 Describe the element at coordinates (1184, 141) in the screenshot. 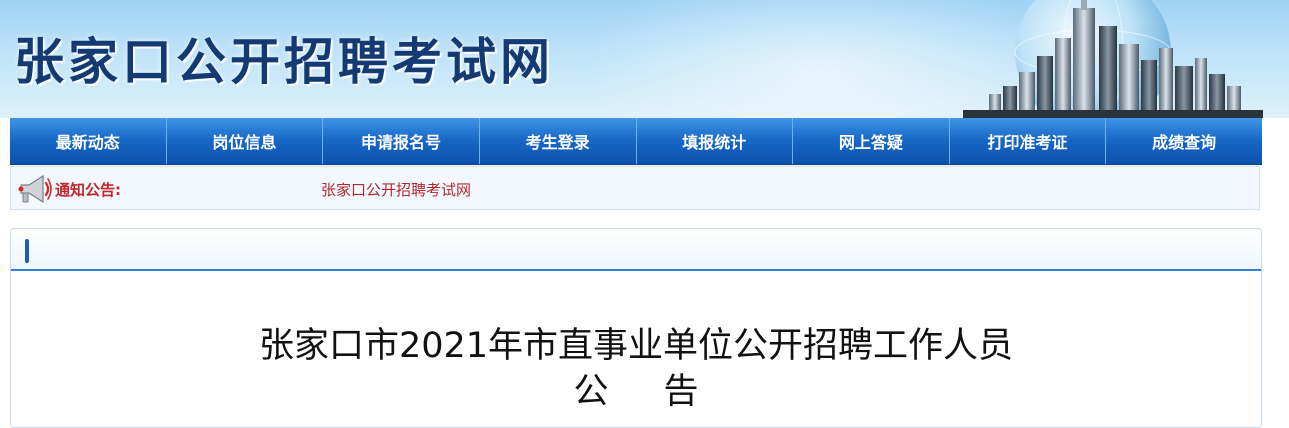

I see `nav-item-score-query: 成绩查询` at that location.